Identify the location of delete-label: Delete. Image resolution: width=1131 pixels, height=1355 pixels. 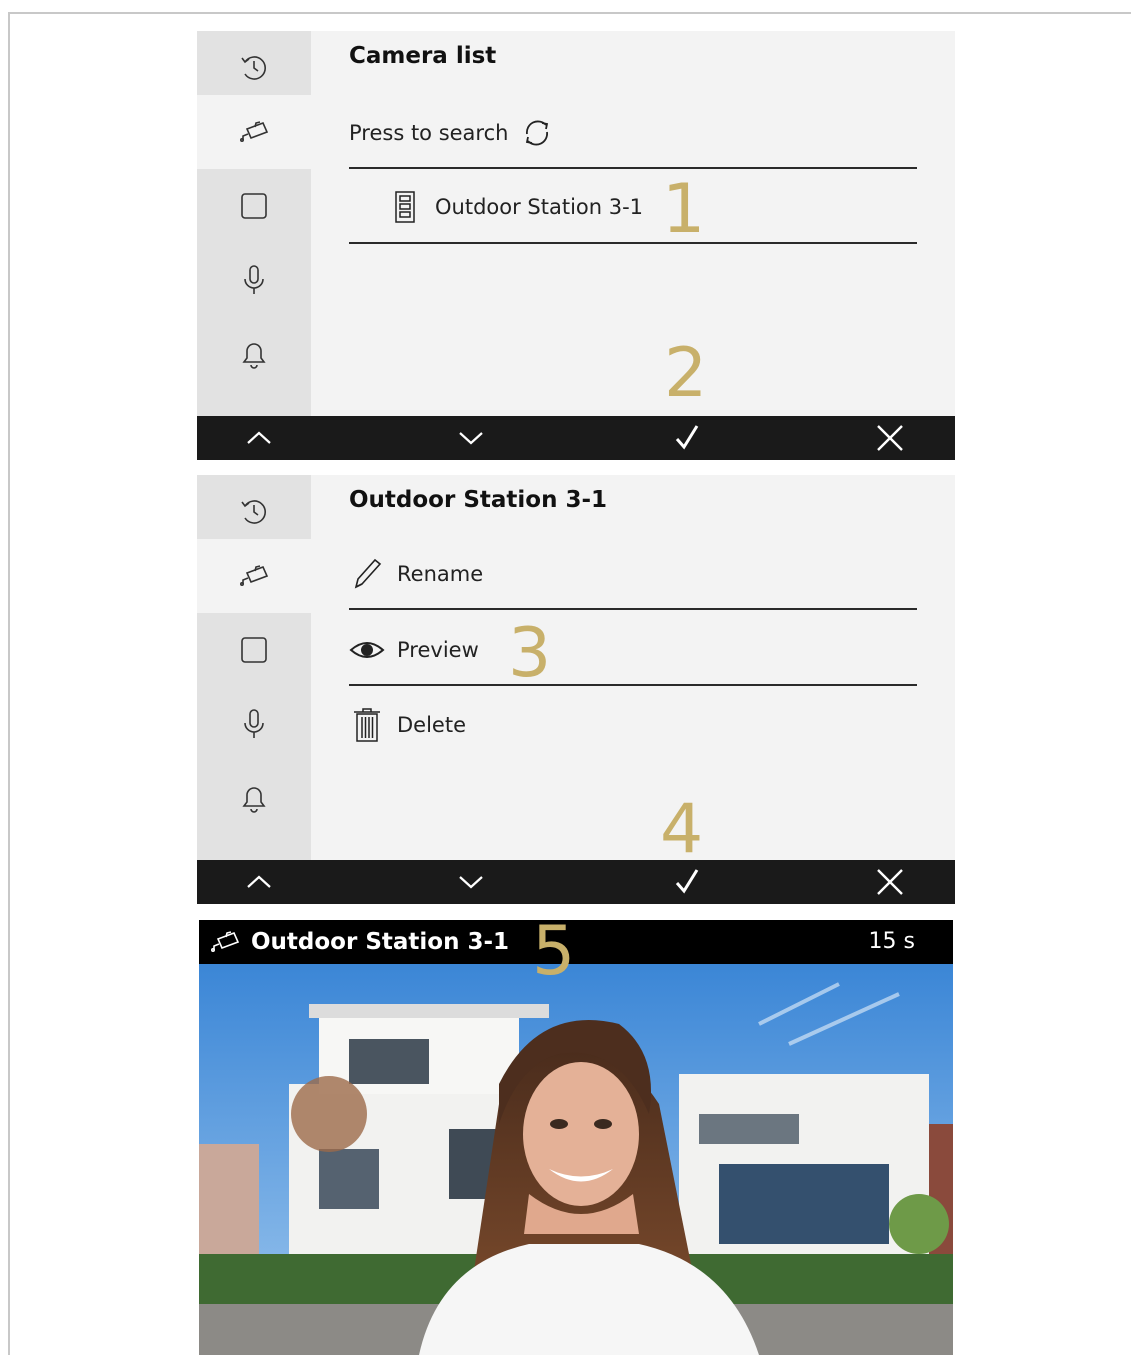
(431, 725).